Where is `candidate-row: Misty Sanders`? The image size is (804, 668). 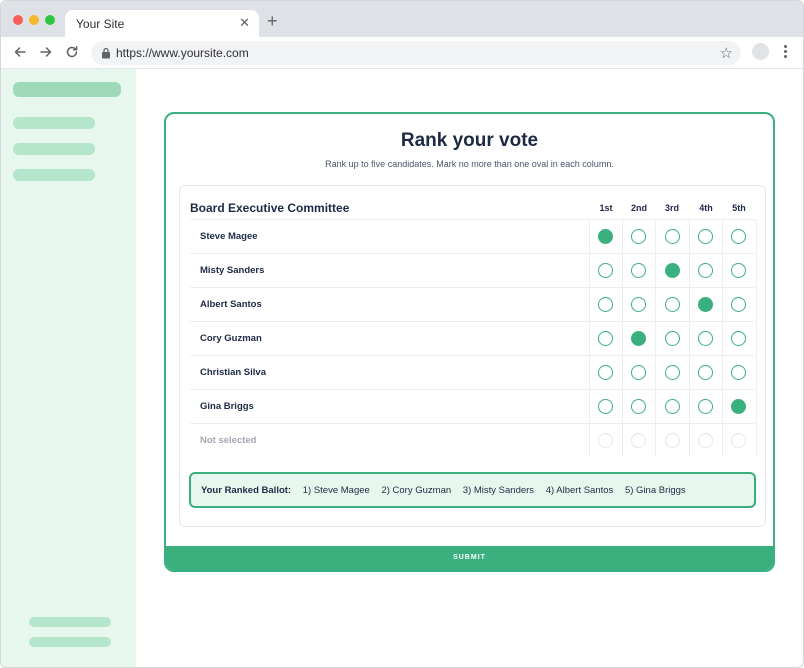 candidate-row: Misty Sanders is located at coordinates (473, 270).